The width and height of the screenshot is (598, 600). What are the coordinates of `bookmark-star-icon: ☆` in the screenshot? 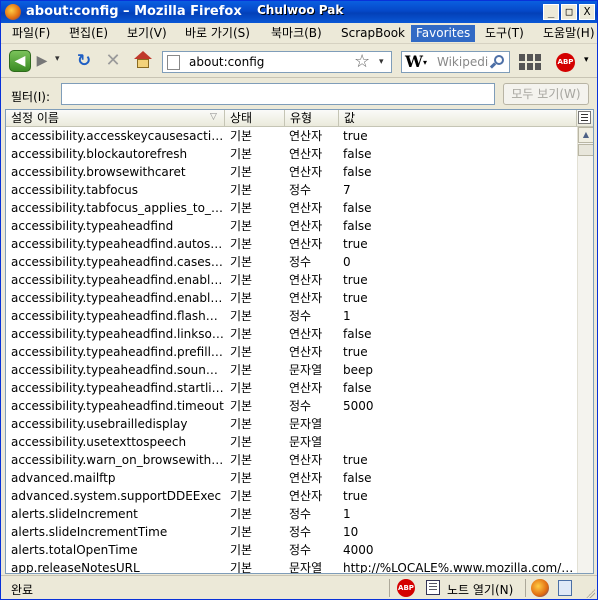 It's located at (362, 62).